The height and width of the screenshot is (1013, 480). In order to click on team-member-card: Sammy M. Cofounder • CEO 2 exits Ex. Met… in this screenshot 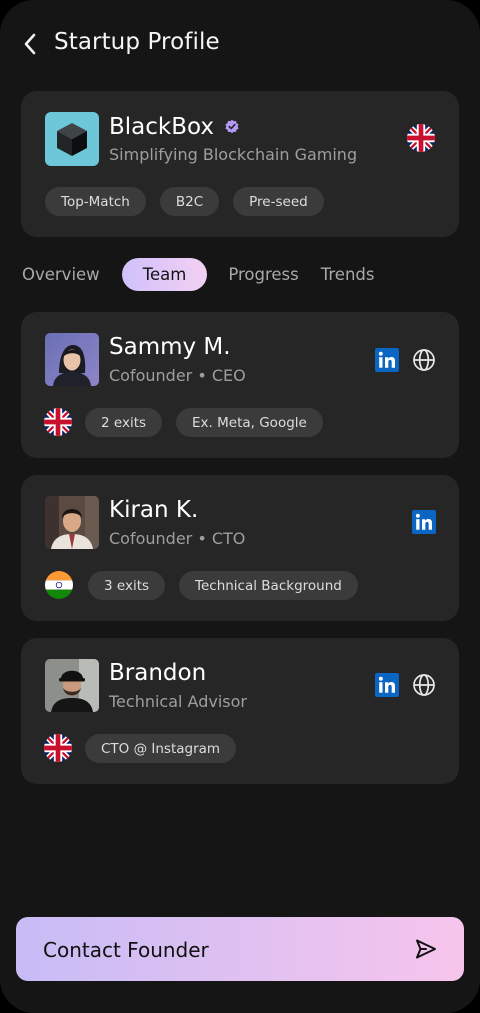, I will do `click(240, 385)`.